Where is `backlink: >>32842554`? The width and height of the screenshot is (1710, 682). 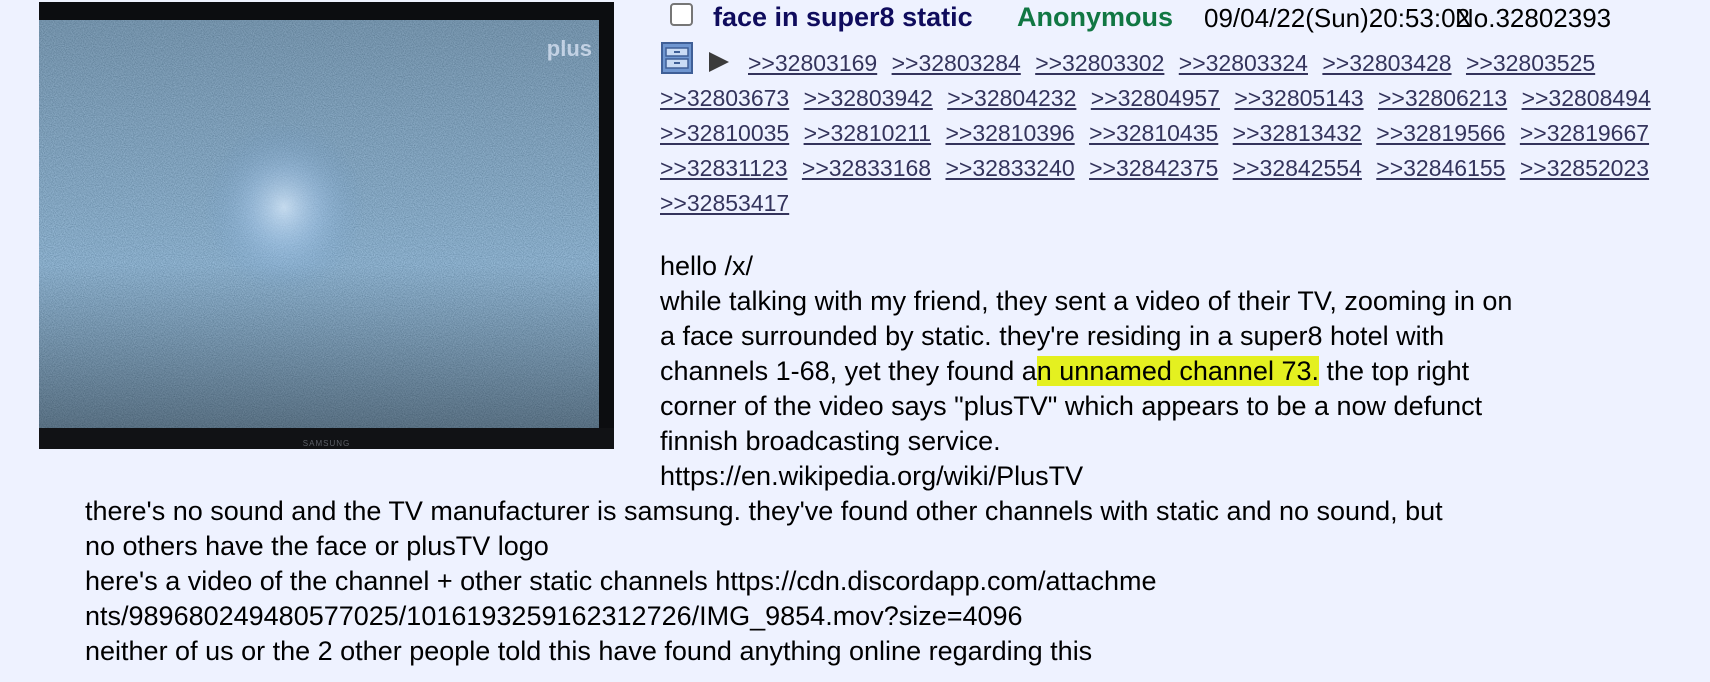 backlink: >>32842554 is located at coordinates (1297, 168).